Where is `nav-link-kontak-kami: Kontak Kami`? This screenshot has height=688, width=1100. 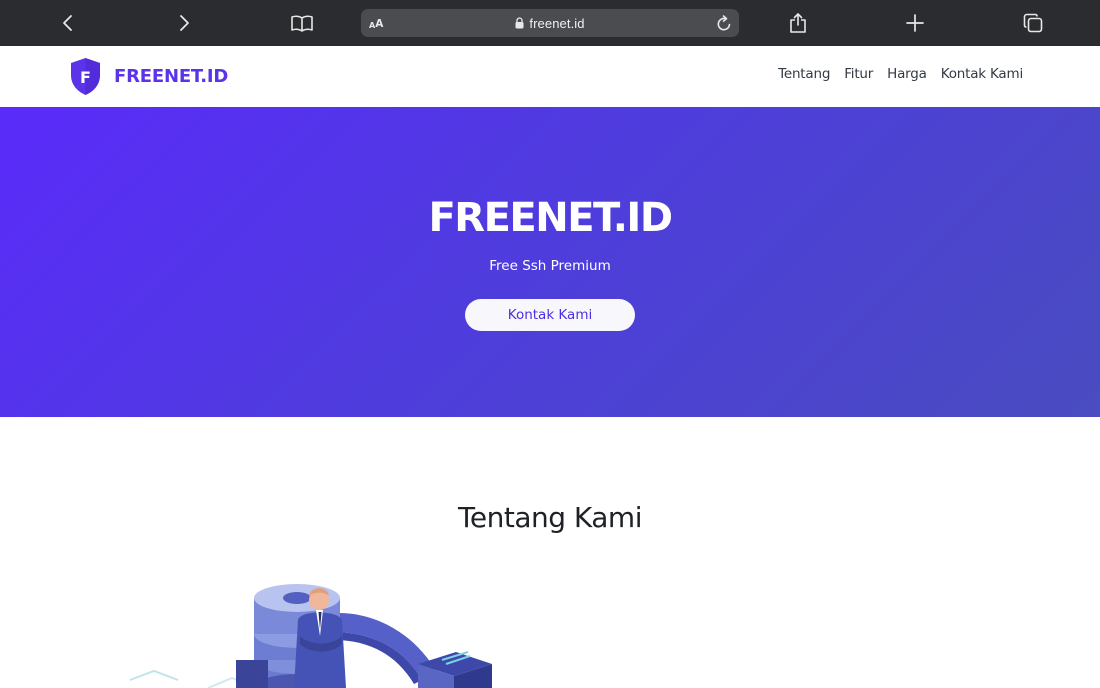
nav-link-kontak-kami: Kontak Kami is located at coordinates (982, 74).